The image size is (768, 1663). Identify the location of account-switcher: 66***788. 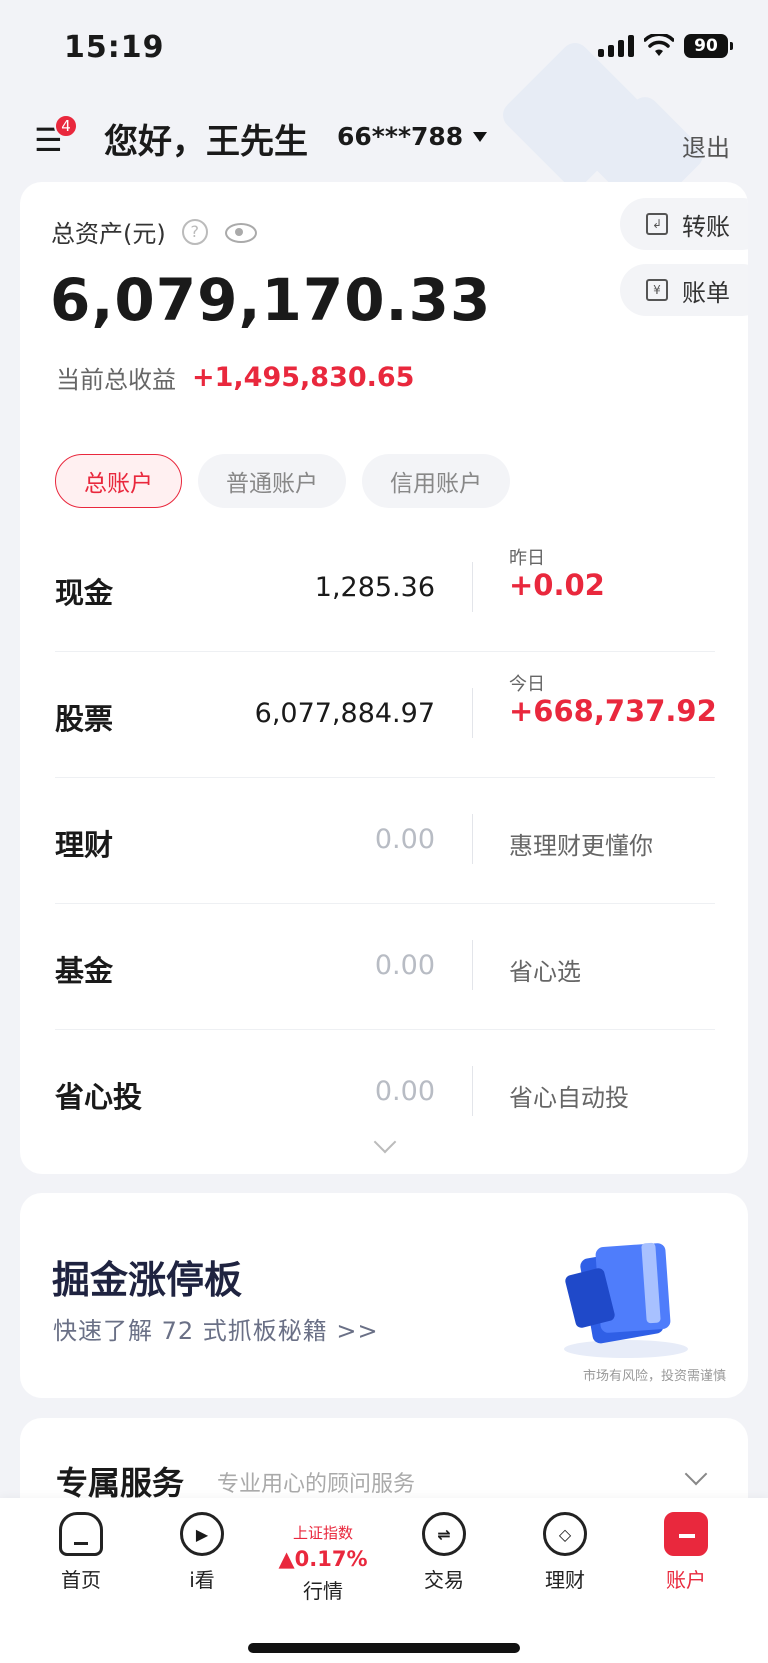
(412, 136).